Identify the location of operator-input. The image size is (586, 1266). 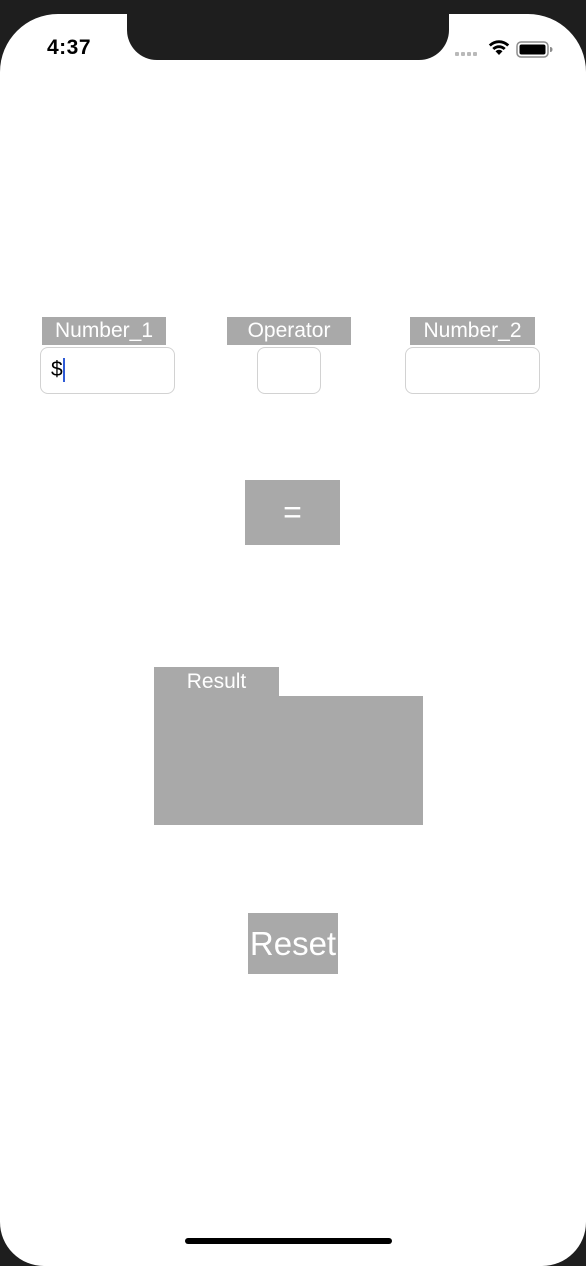
(289, 370).